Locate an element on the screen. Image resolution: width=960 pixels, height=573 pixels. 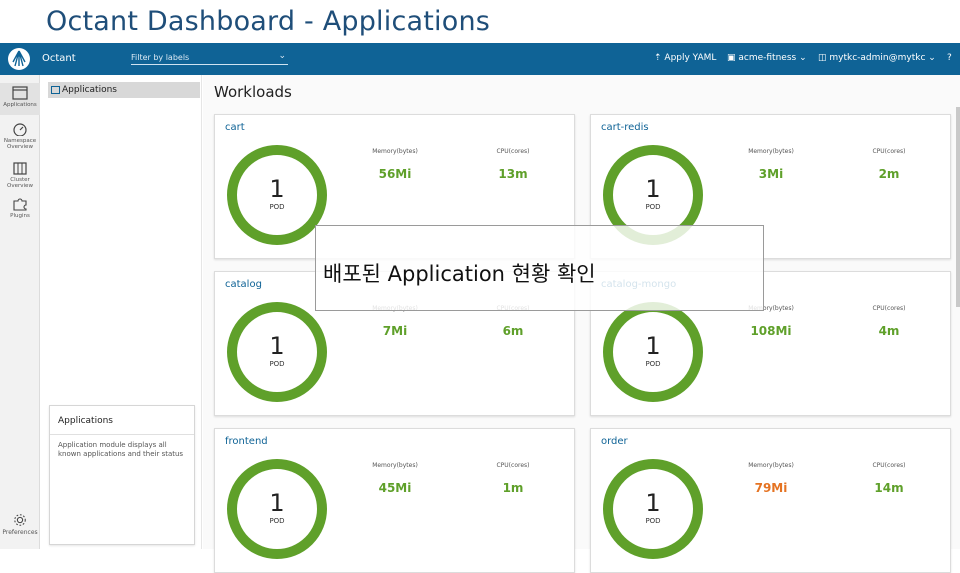
filter-placeholder: Filter by labels is located at coordinates (160, 57).